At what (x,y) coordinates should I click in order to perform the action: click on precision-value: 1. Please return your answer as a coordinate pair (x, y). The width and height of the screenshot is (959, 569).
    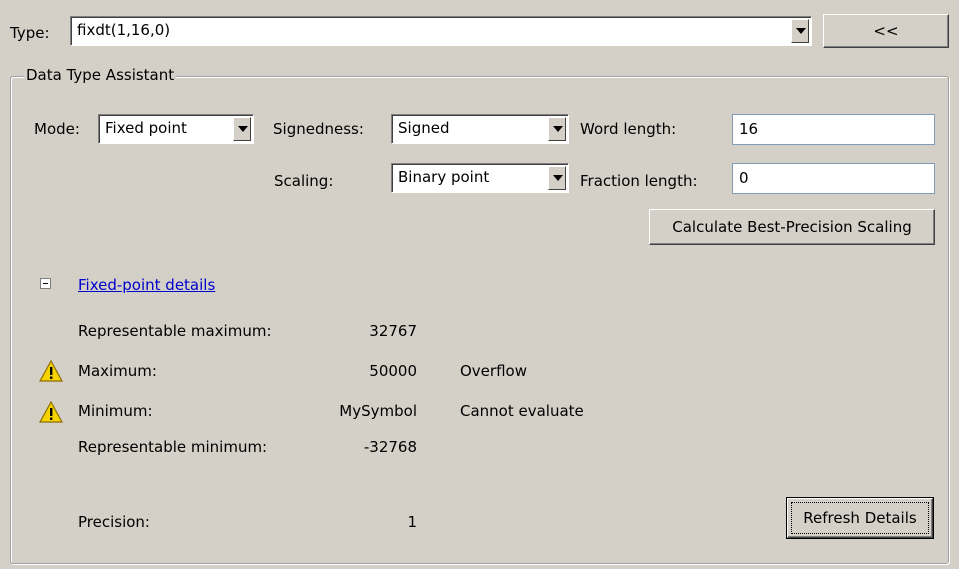
    Looking at the image, I should click on (412, 522).